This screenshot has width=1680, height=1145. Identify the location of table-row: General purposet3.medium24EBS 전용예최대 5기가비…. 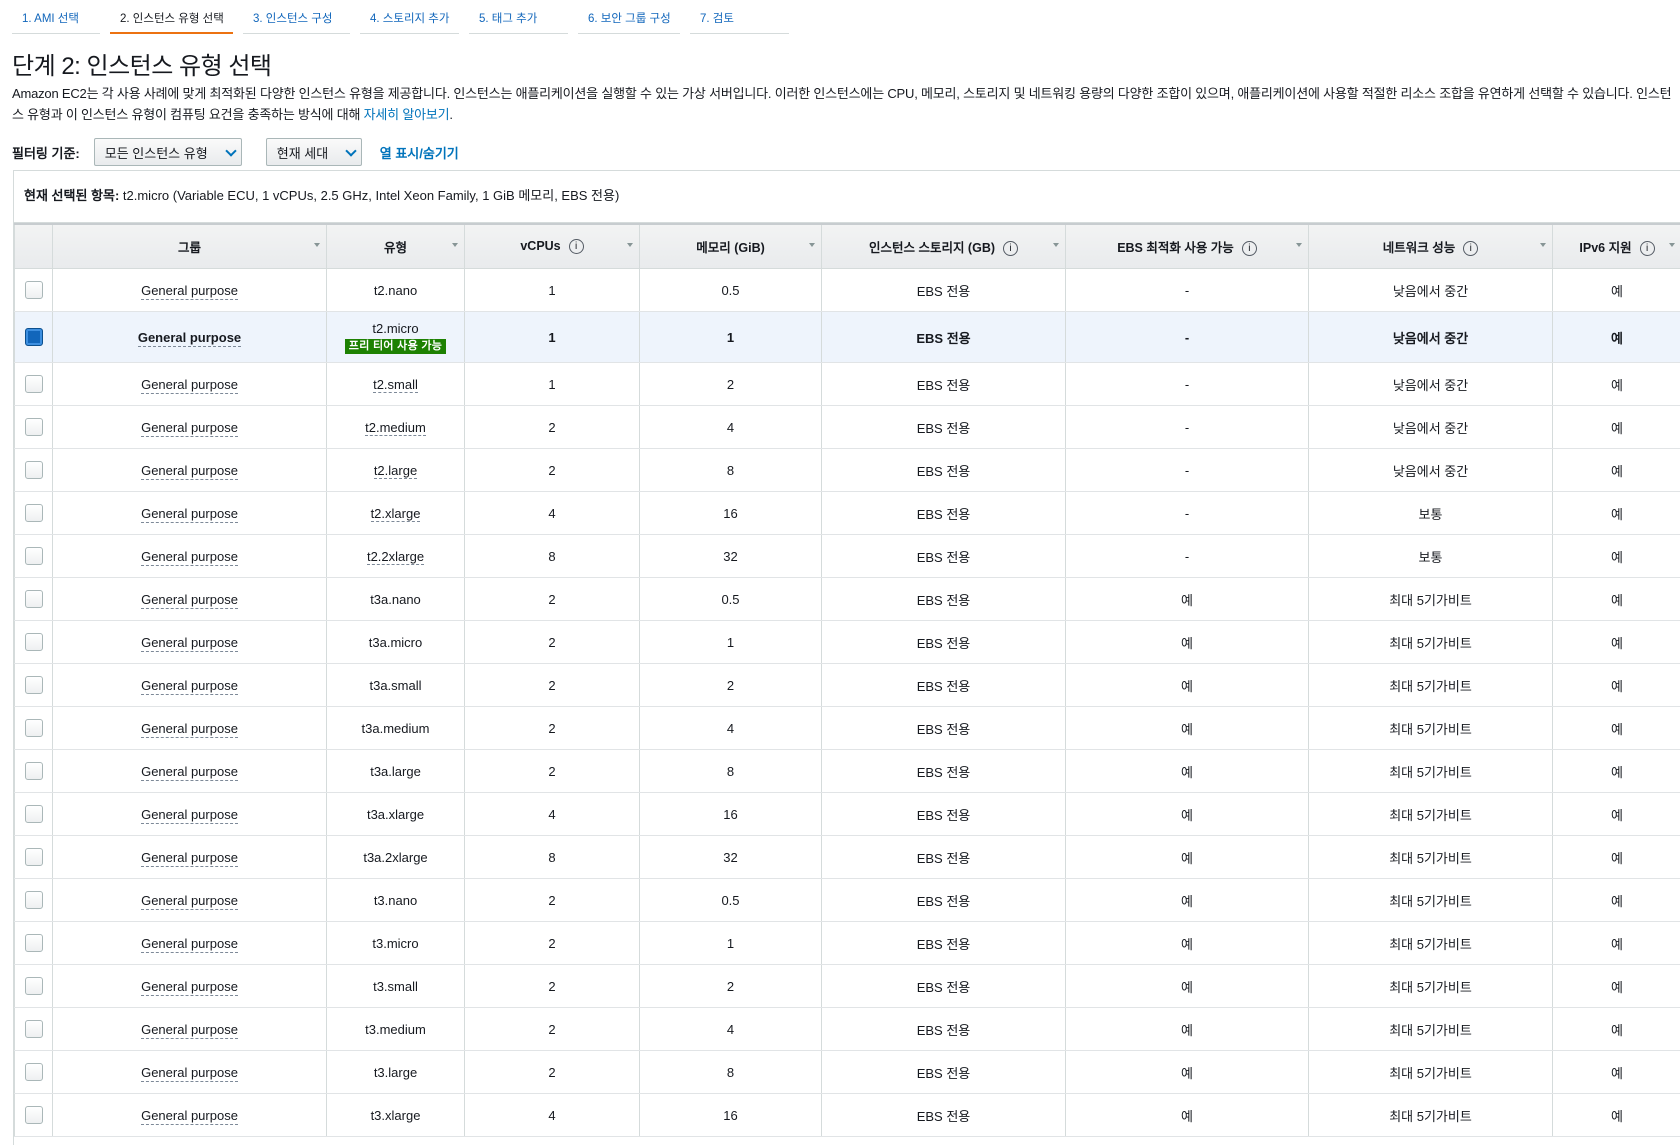
(847, 1029).